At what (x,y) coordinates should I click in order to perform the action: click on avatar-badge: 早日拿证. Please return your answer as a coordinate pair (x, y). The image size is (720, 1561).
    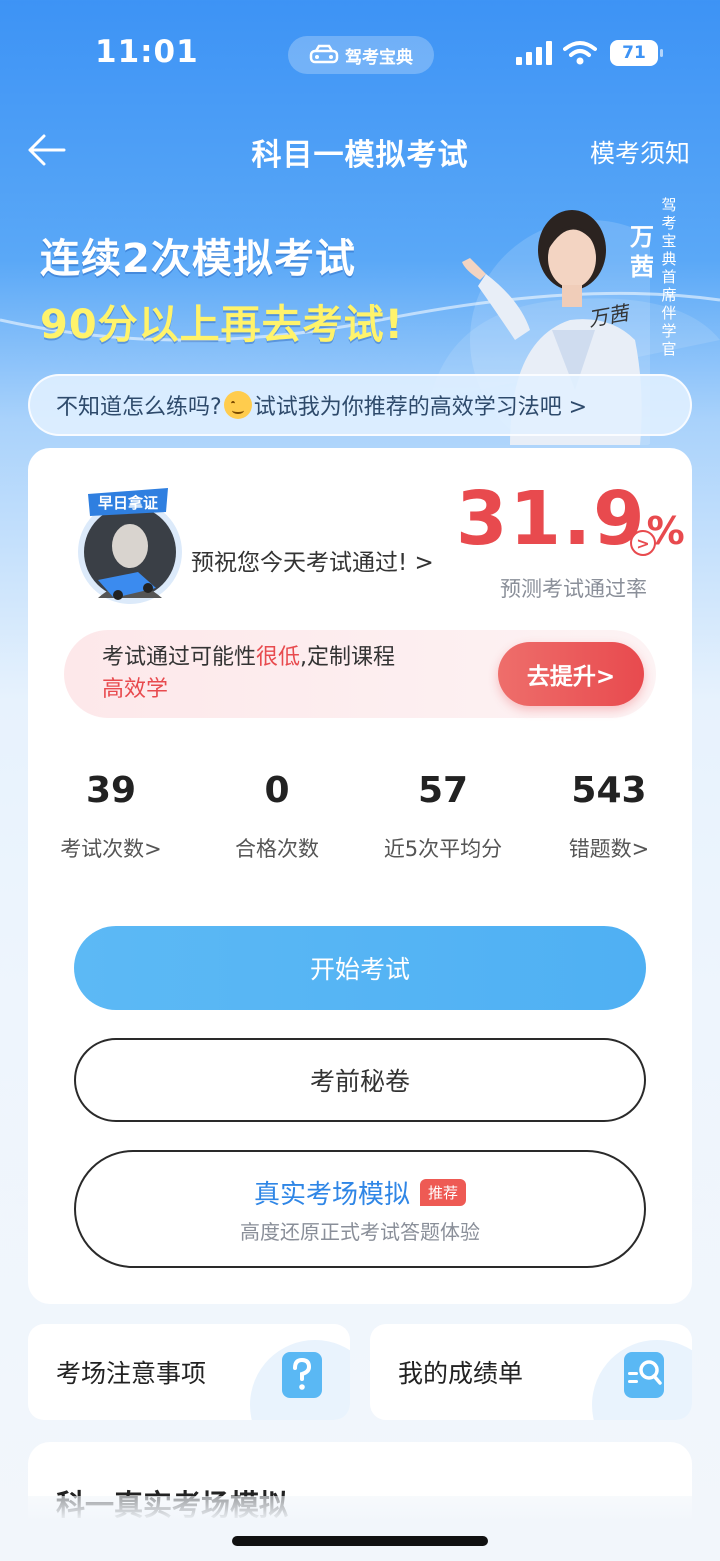
    Looking at the image, I should click on (133, 545).